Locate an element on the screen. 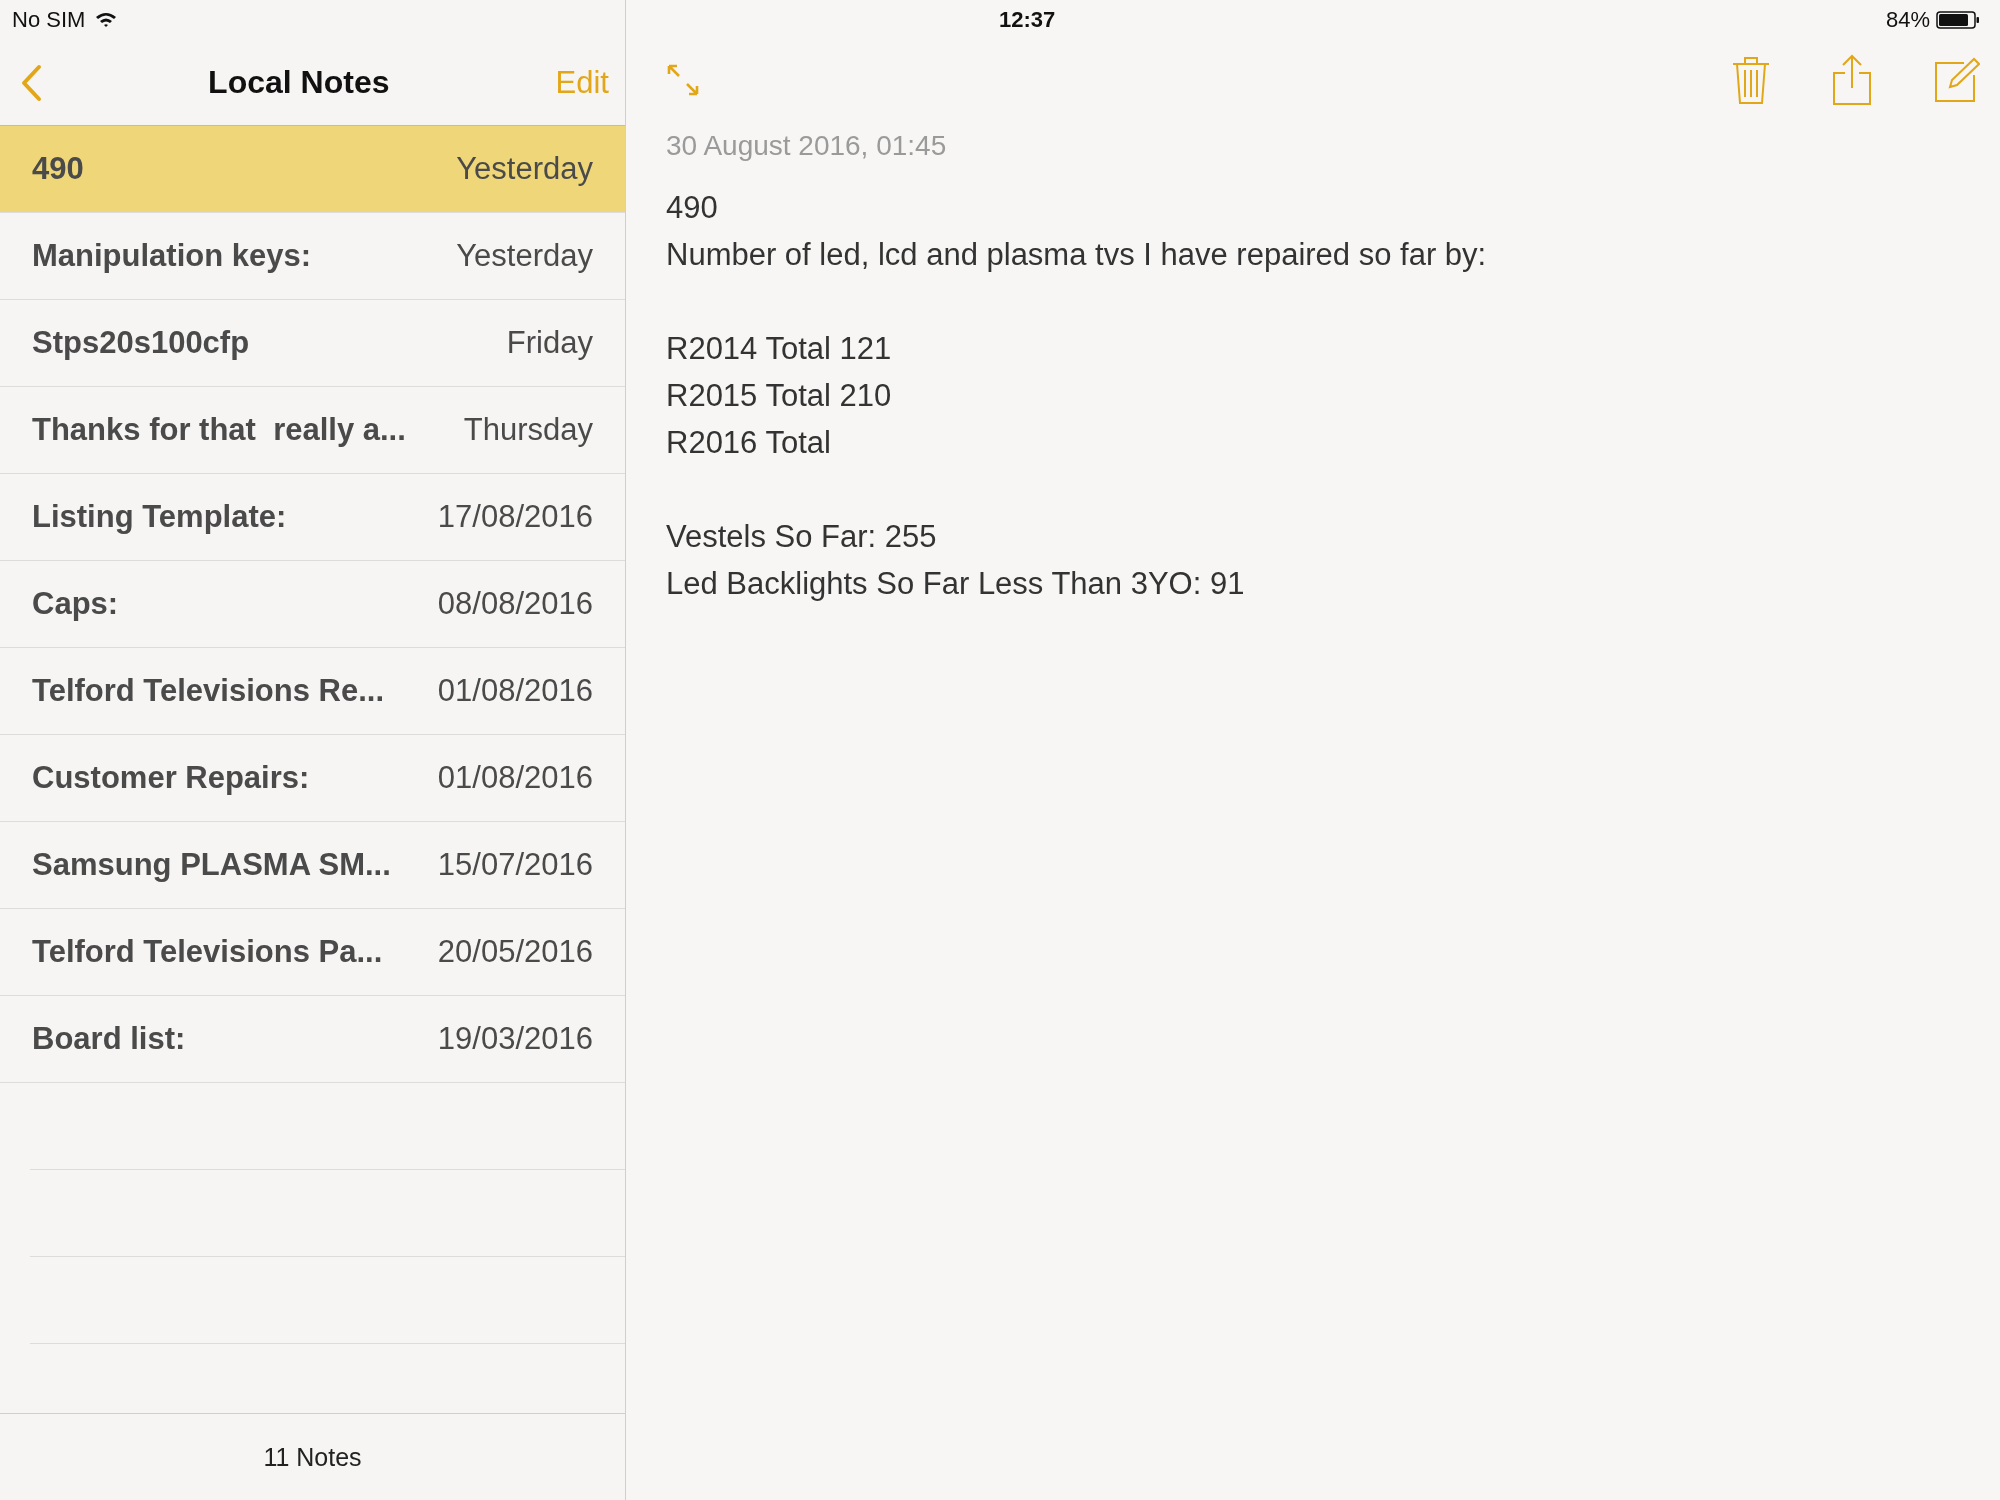 The height and width of the screenshot is (1500, 2000). note-text-line: R2016 Total is located at coordinates (749, 443).